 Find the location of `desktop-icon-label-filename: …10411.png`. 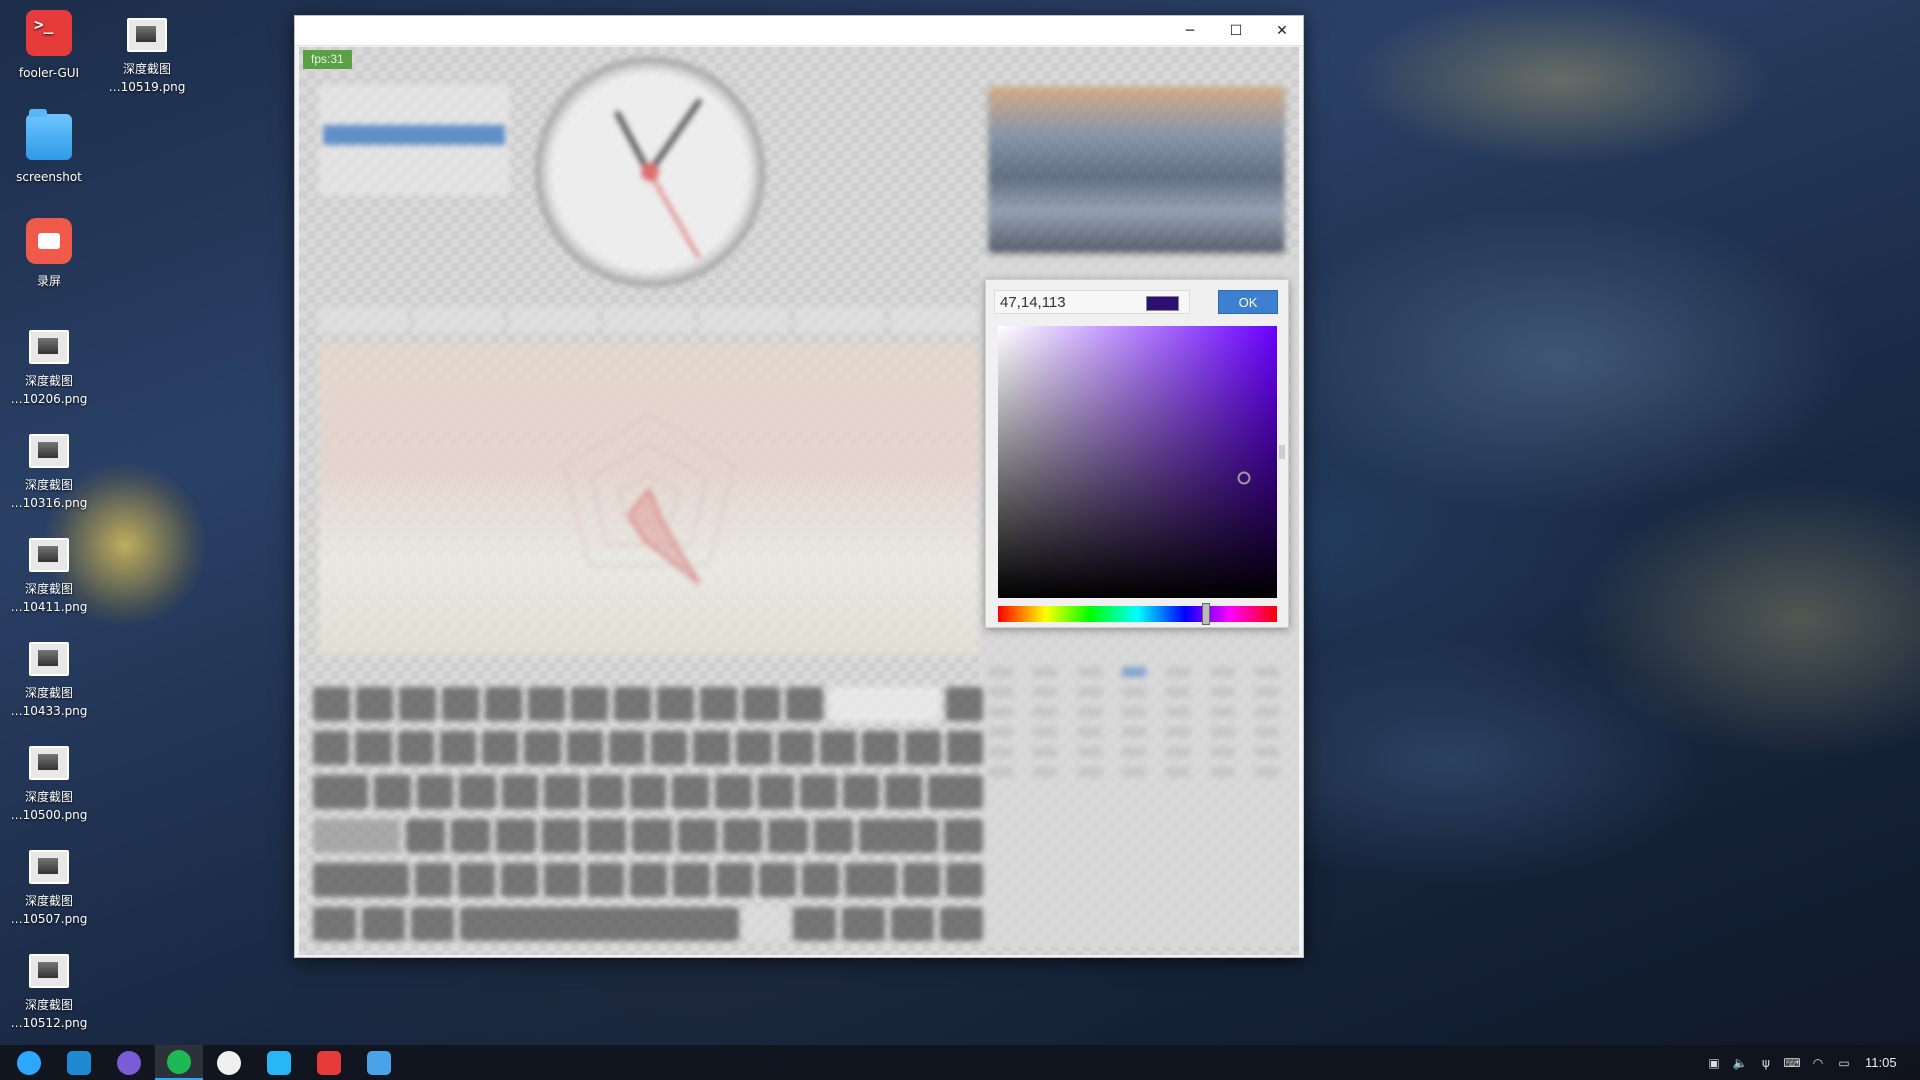

desktop-icon-label-filename: …10411.png is located at coordinates (49, 607).